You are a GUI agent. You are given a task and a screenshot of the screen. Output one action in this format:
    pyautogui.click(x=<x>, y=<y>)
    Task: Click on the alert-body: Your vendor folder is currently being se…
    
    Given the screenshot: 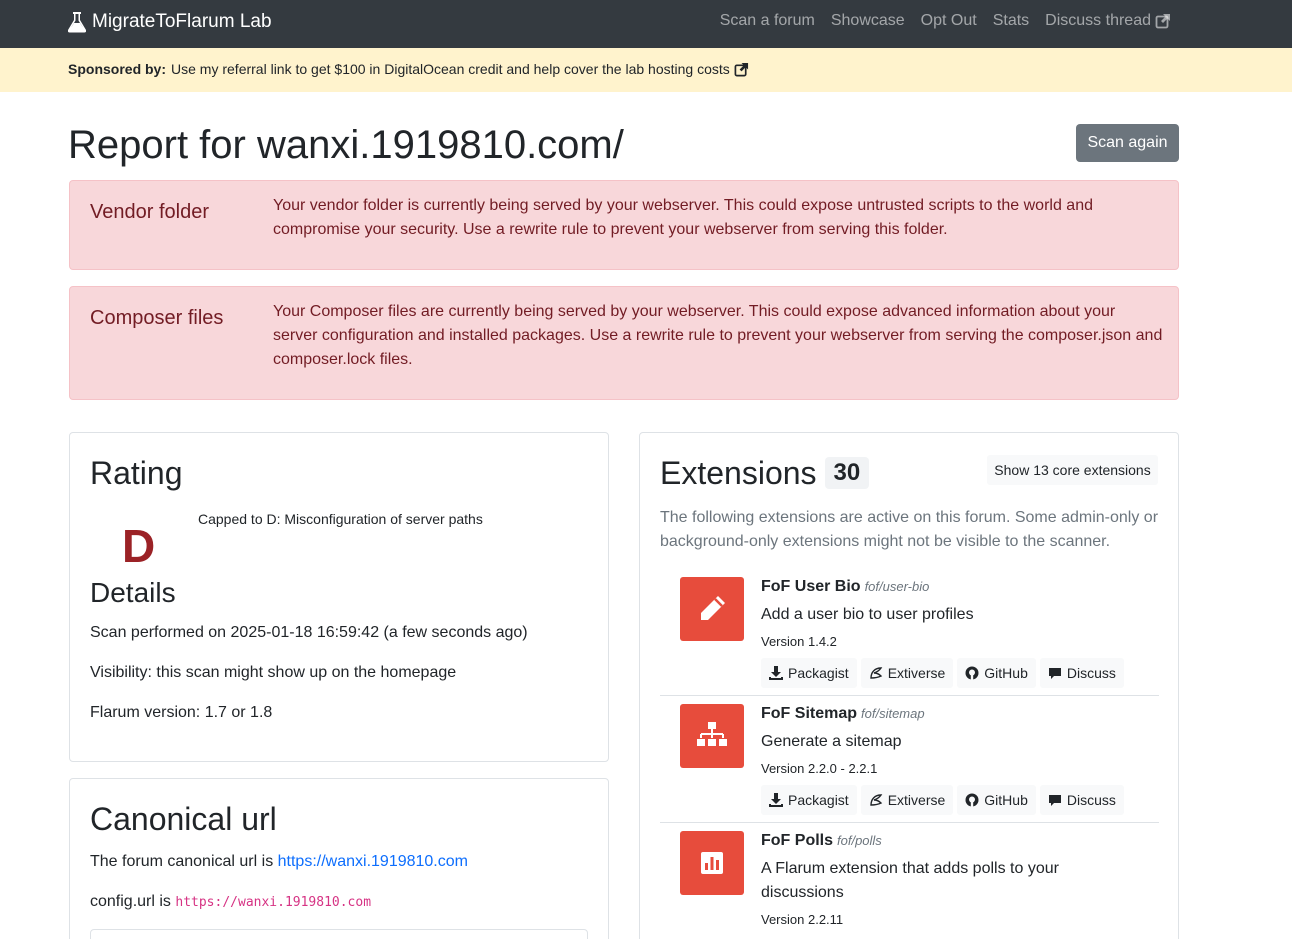 What is the action you would take?
    pyautogui.click(x=683, y=217)
    